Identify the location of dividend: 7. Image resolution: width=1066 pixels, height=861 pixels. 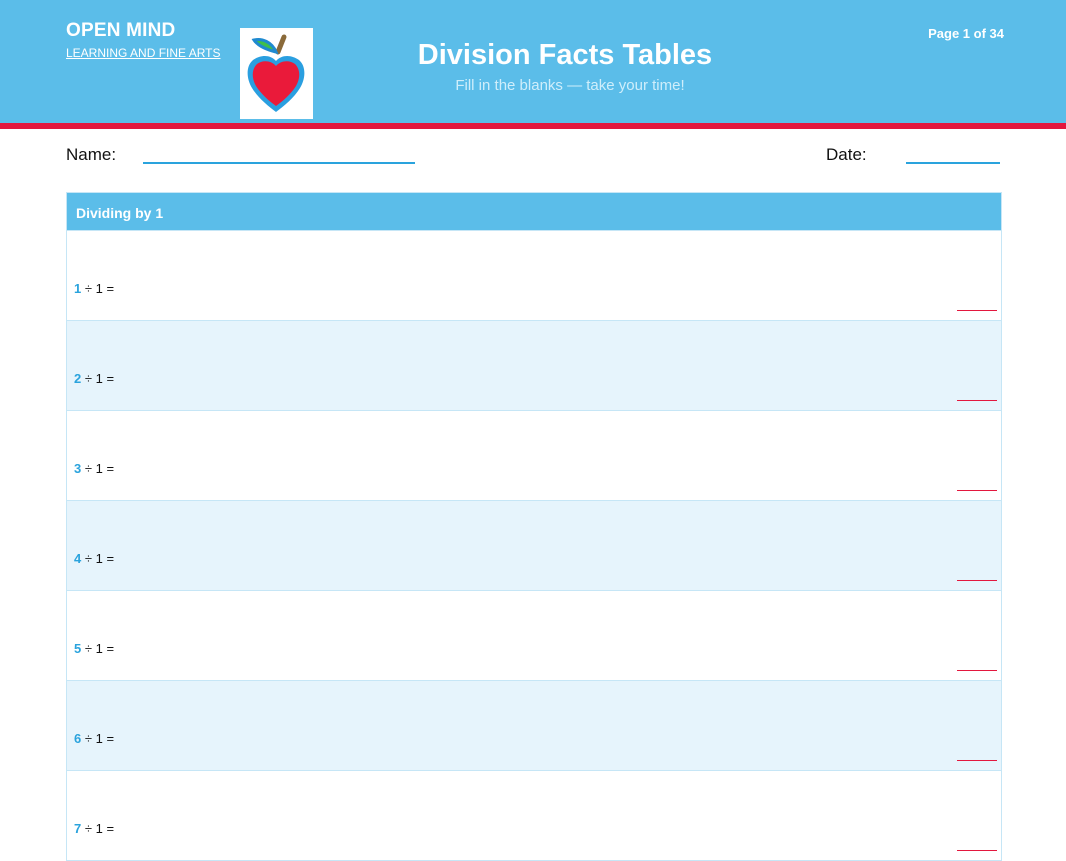
(78, 828).